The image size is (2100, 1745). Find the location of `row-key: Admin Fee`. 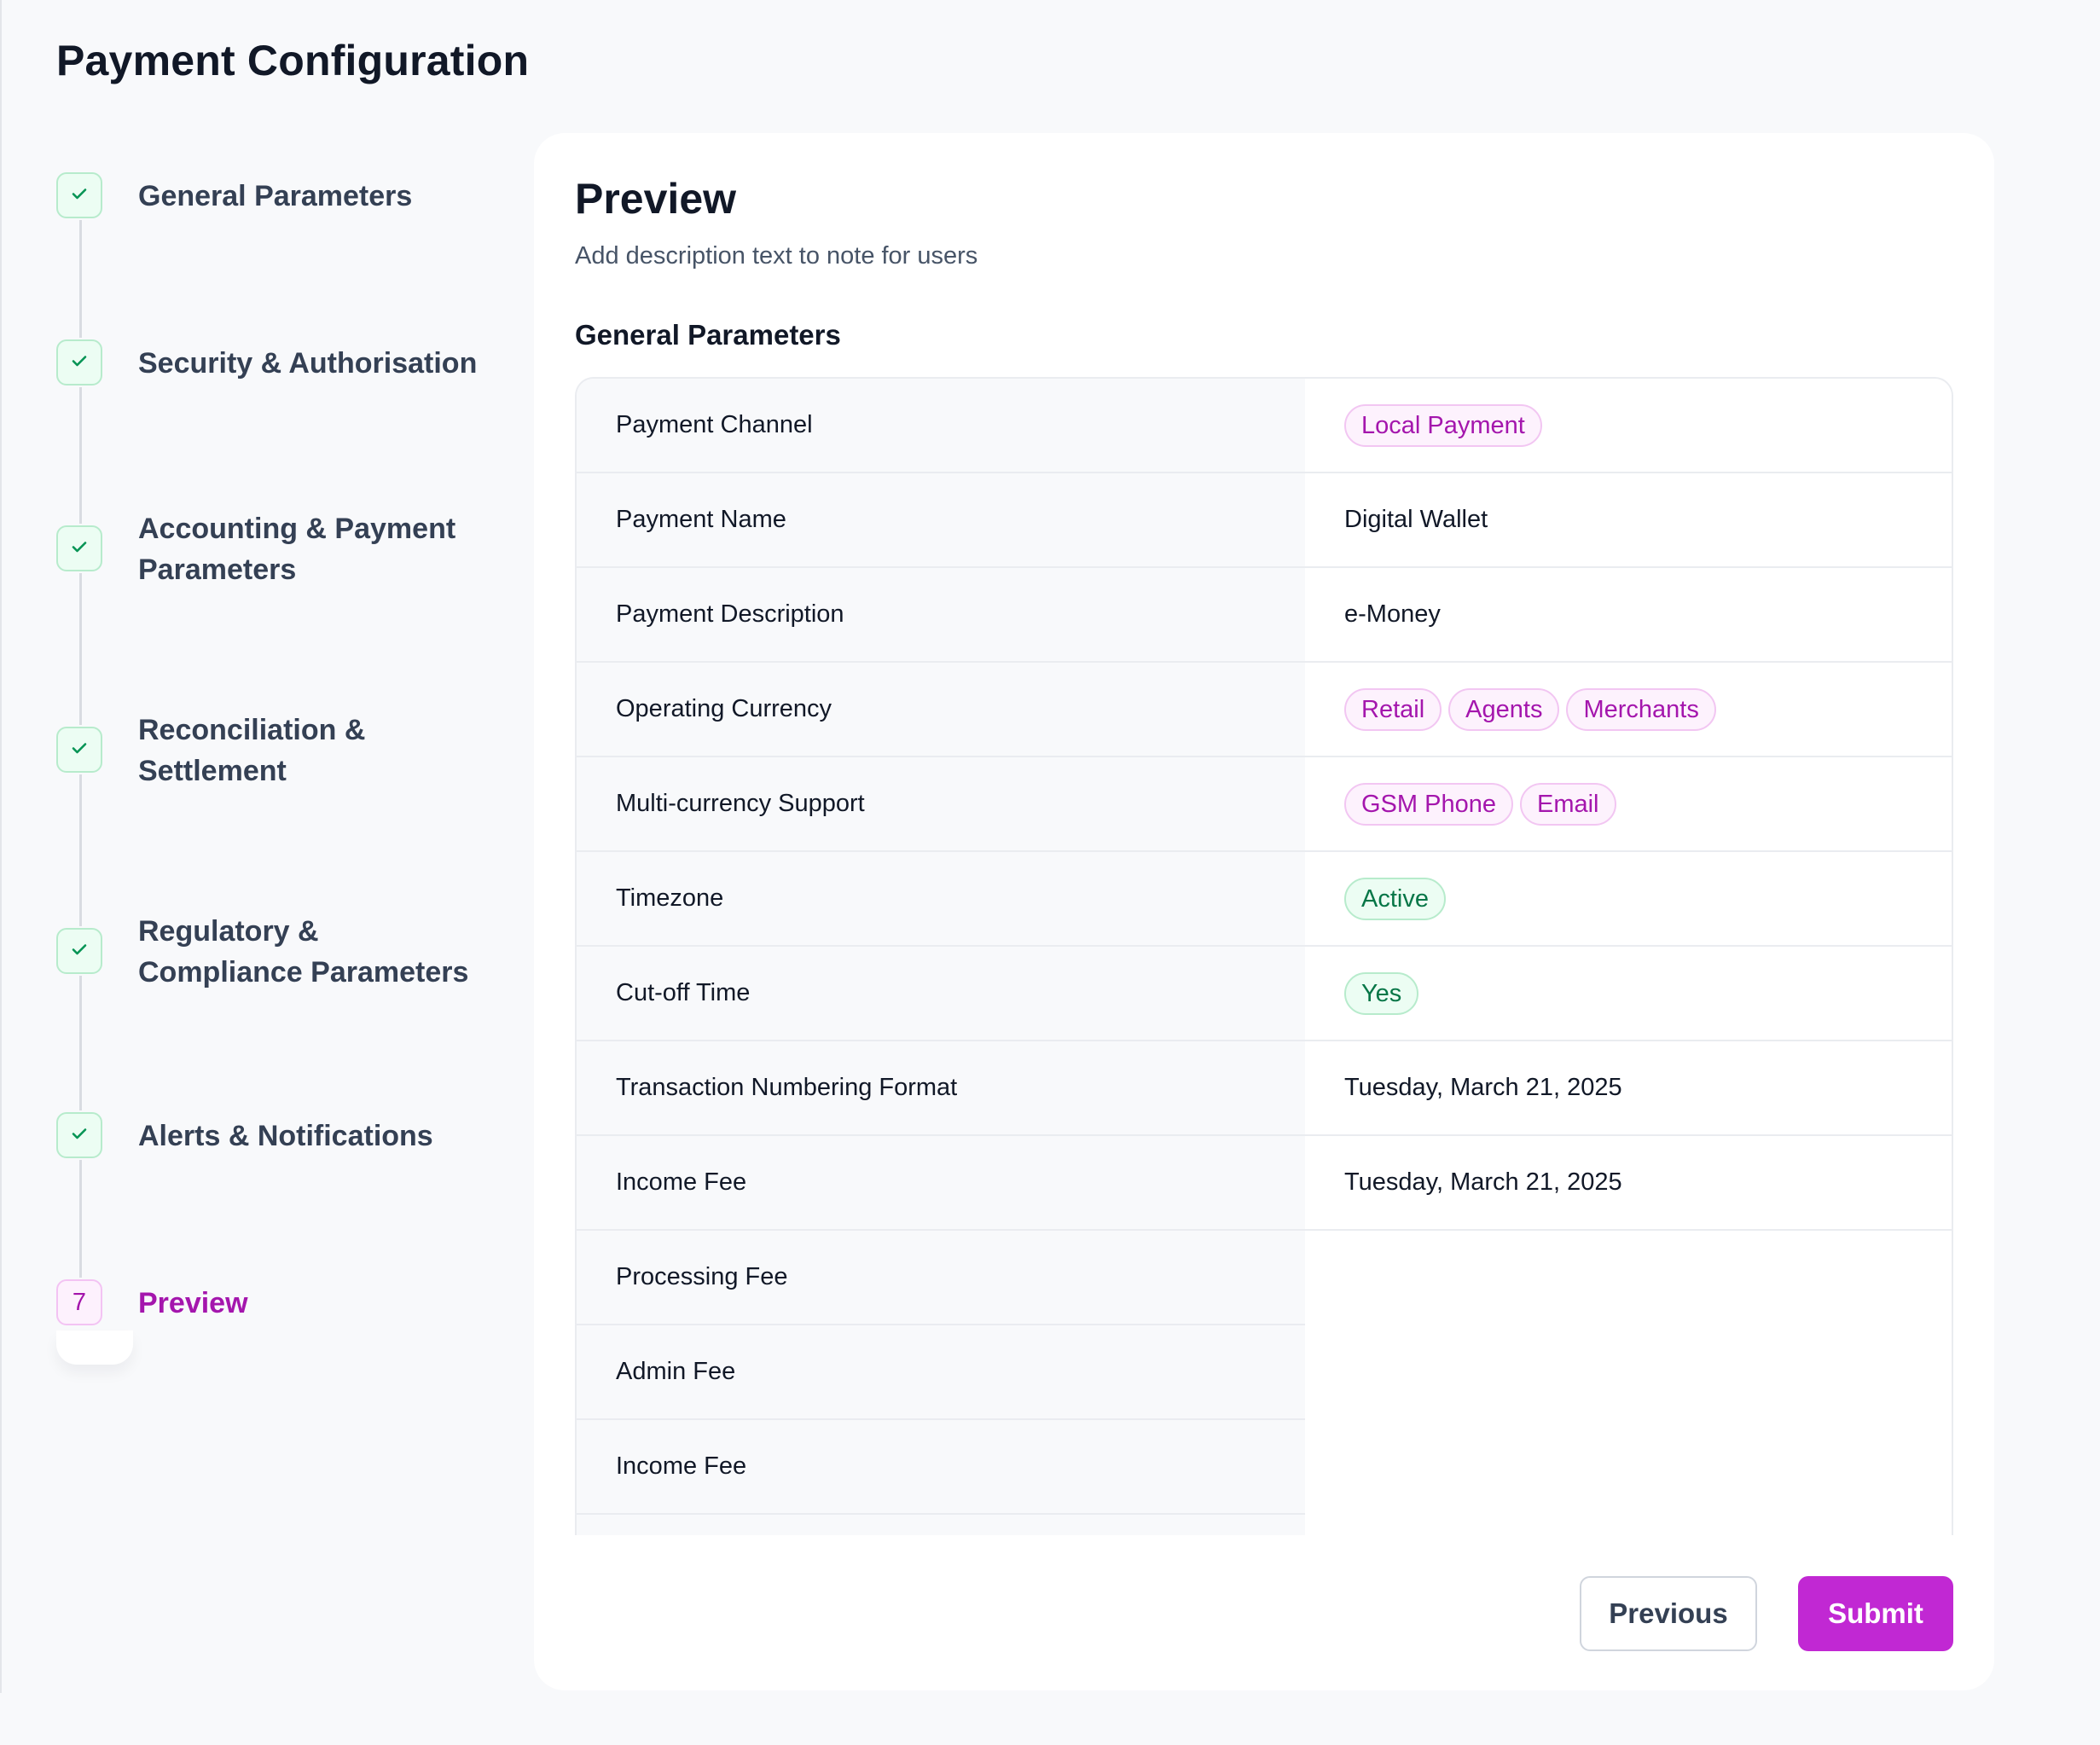

row-key: Admin Fee is located at coordinates (941, 1372).